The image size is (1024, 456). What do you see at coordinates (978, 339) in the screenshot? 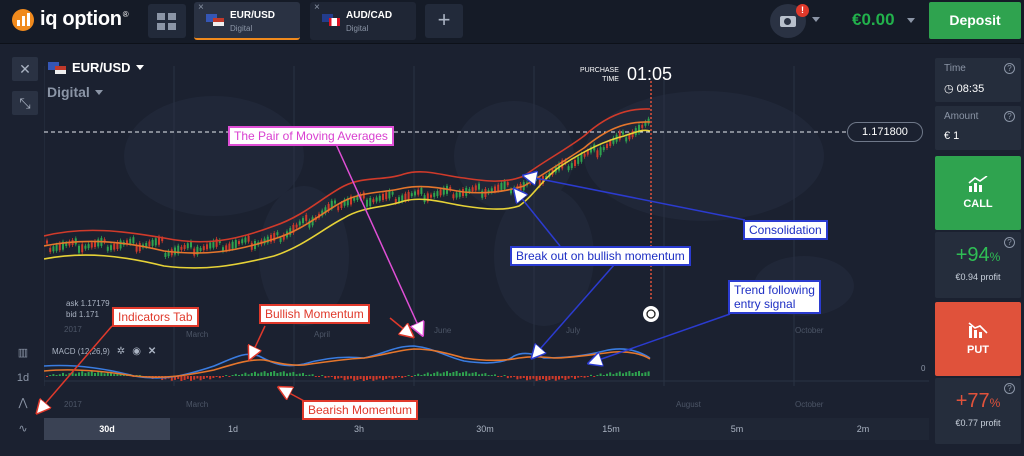
I see `put-button: PUT` at bounding box center [978, 339].